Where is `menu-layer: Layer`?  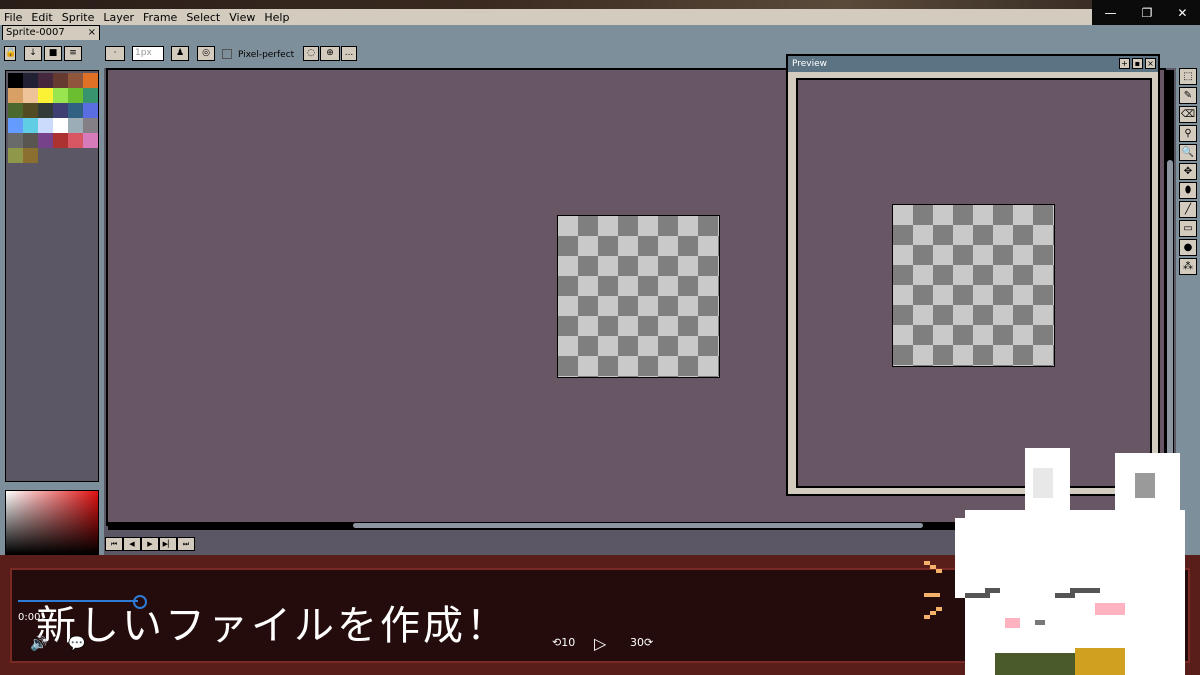
menu-layer: Layer is located at coordinates (118, 17).